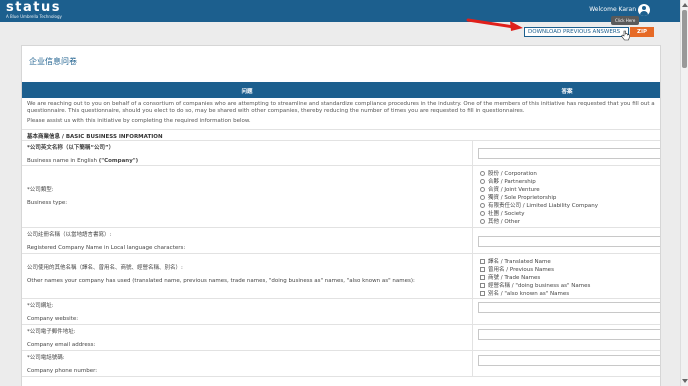 The height and width of the screenshot is (386, 688). Describe the element at coordinates (539, 214) in the screenshot. I see `radio-option: 社團 / Society` at that location.